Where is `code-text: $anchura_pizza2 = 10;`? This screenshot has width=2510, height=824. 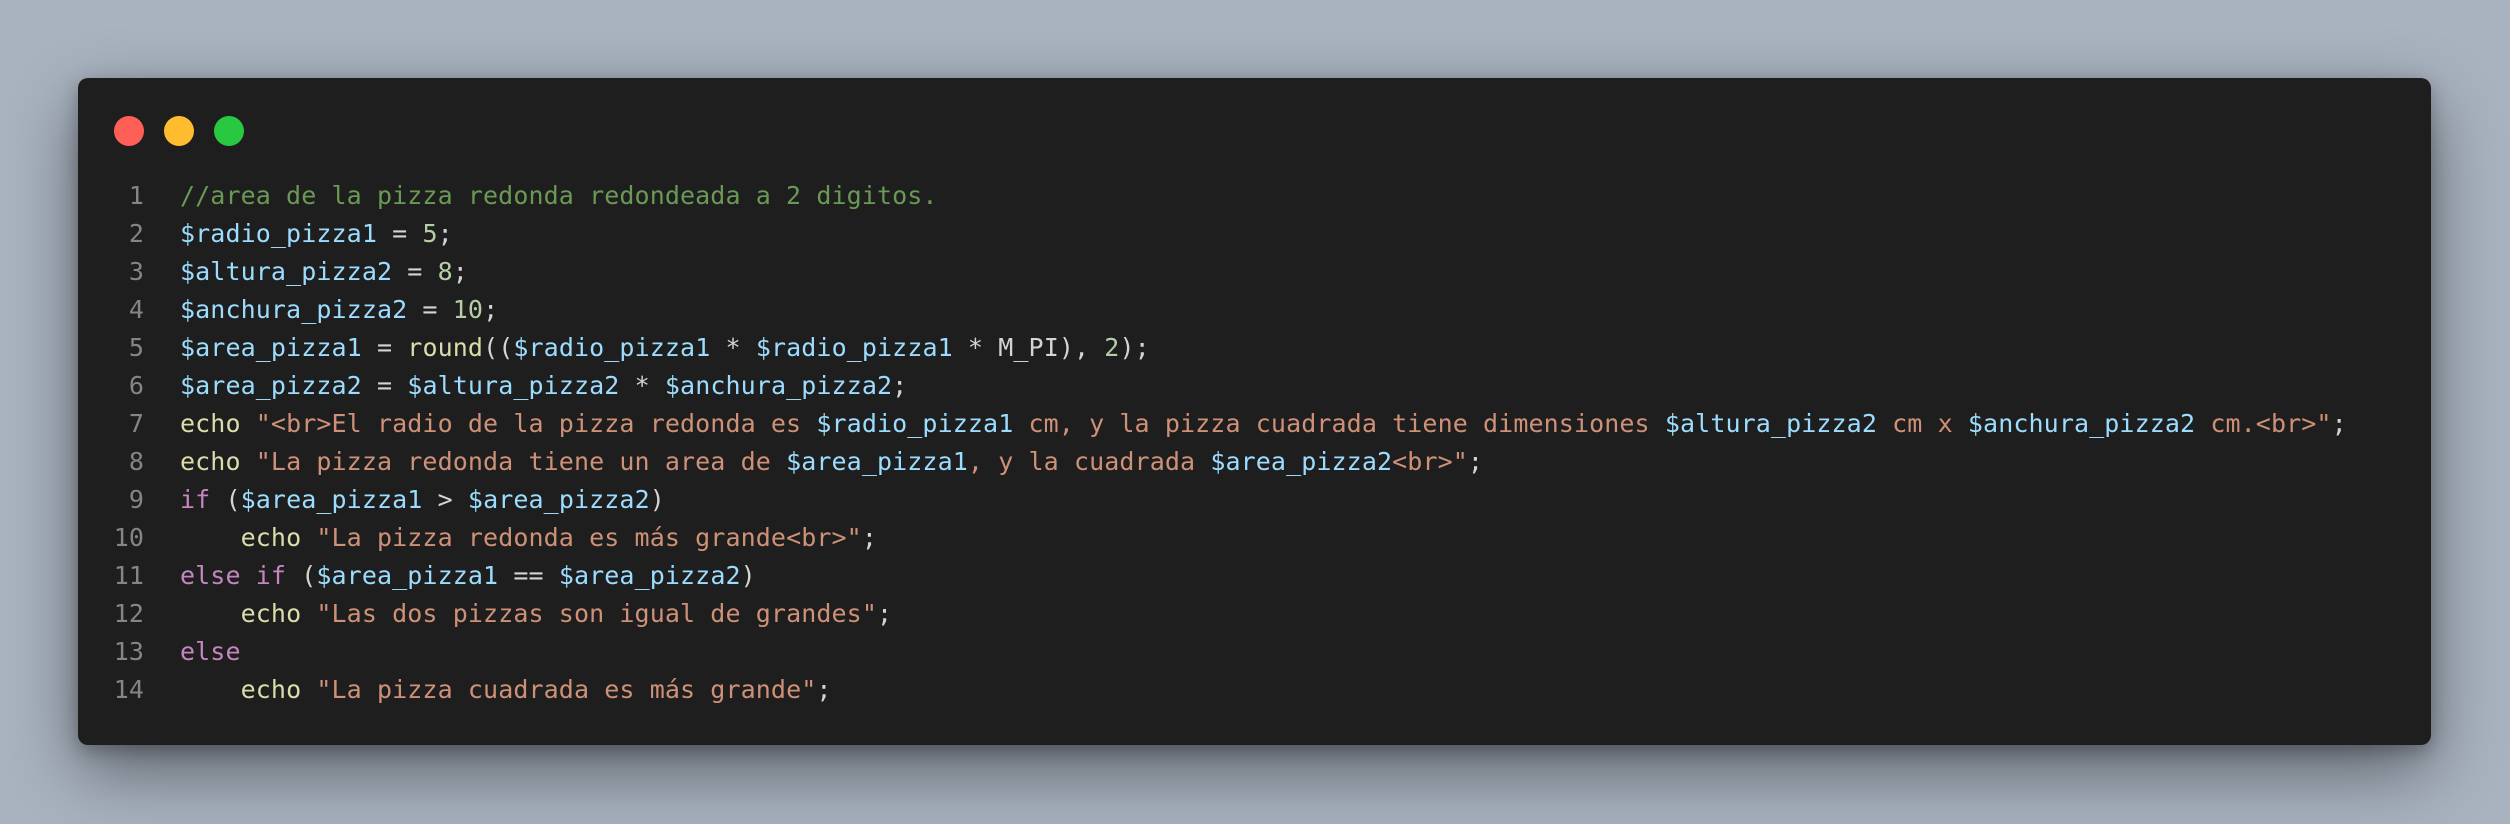
code-text: $anchura_pizza2 = 10; is located at coordinates (321, 310).